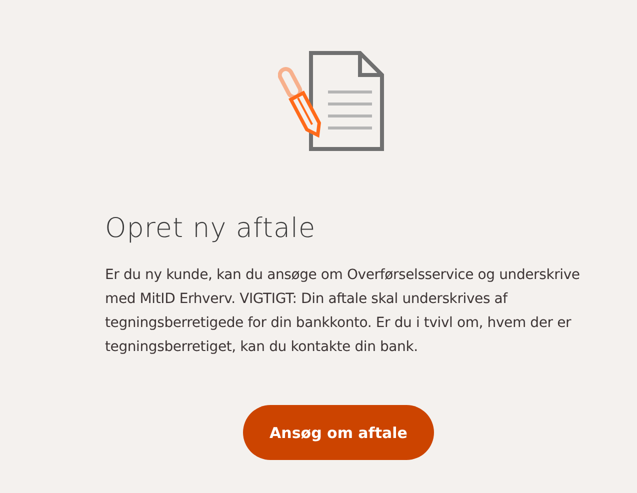  I want to click on apply-button: Ansøg om aftale, so click(338, 432).